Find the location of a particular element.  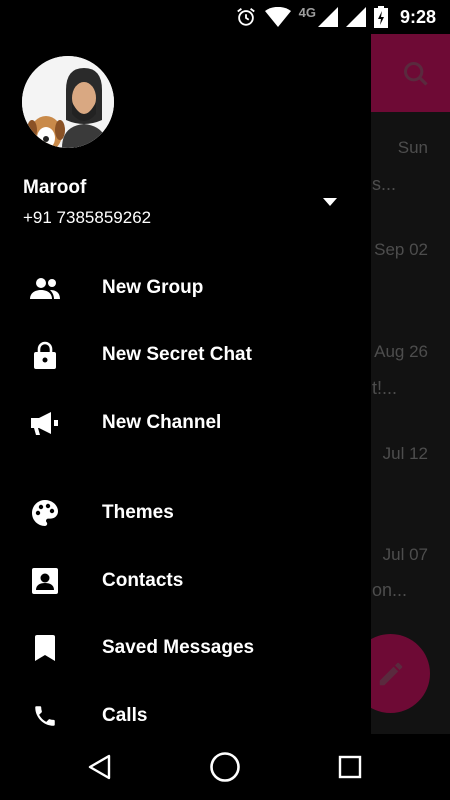

menu-item-themes: Themes is located at coordinates (185, 512).